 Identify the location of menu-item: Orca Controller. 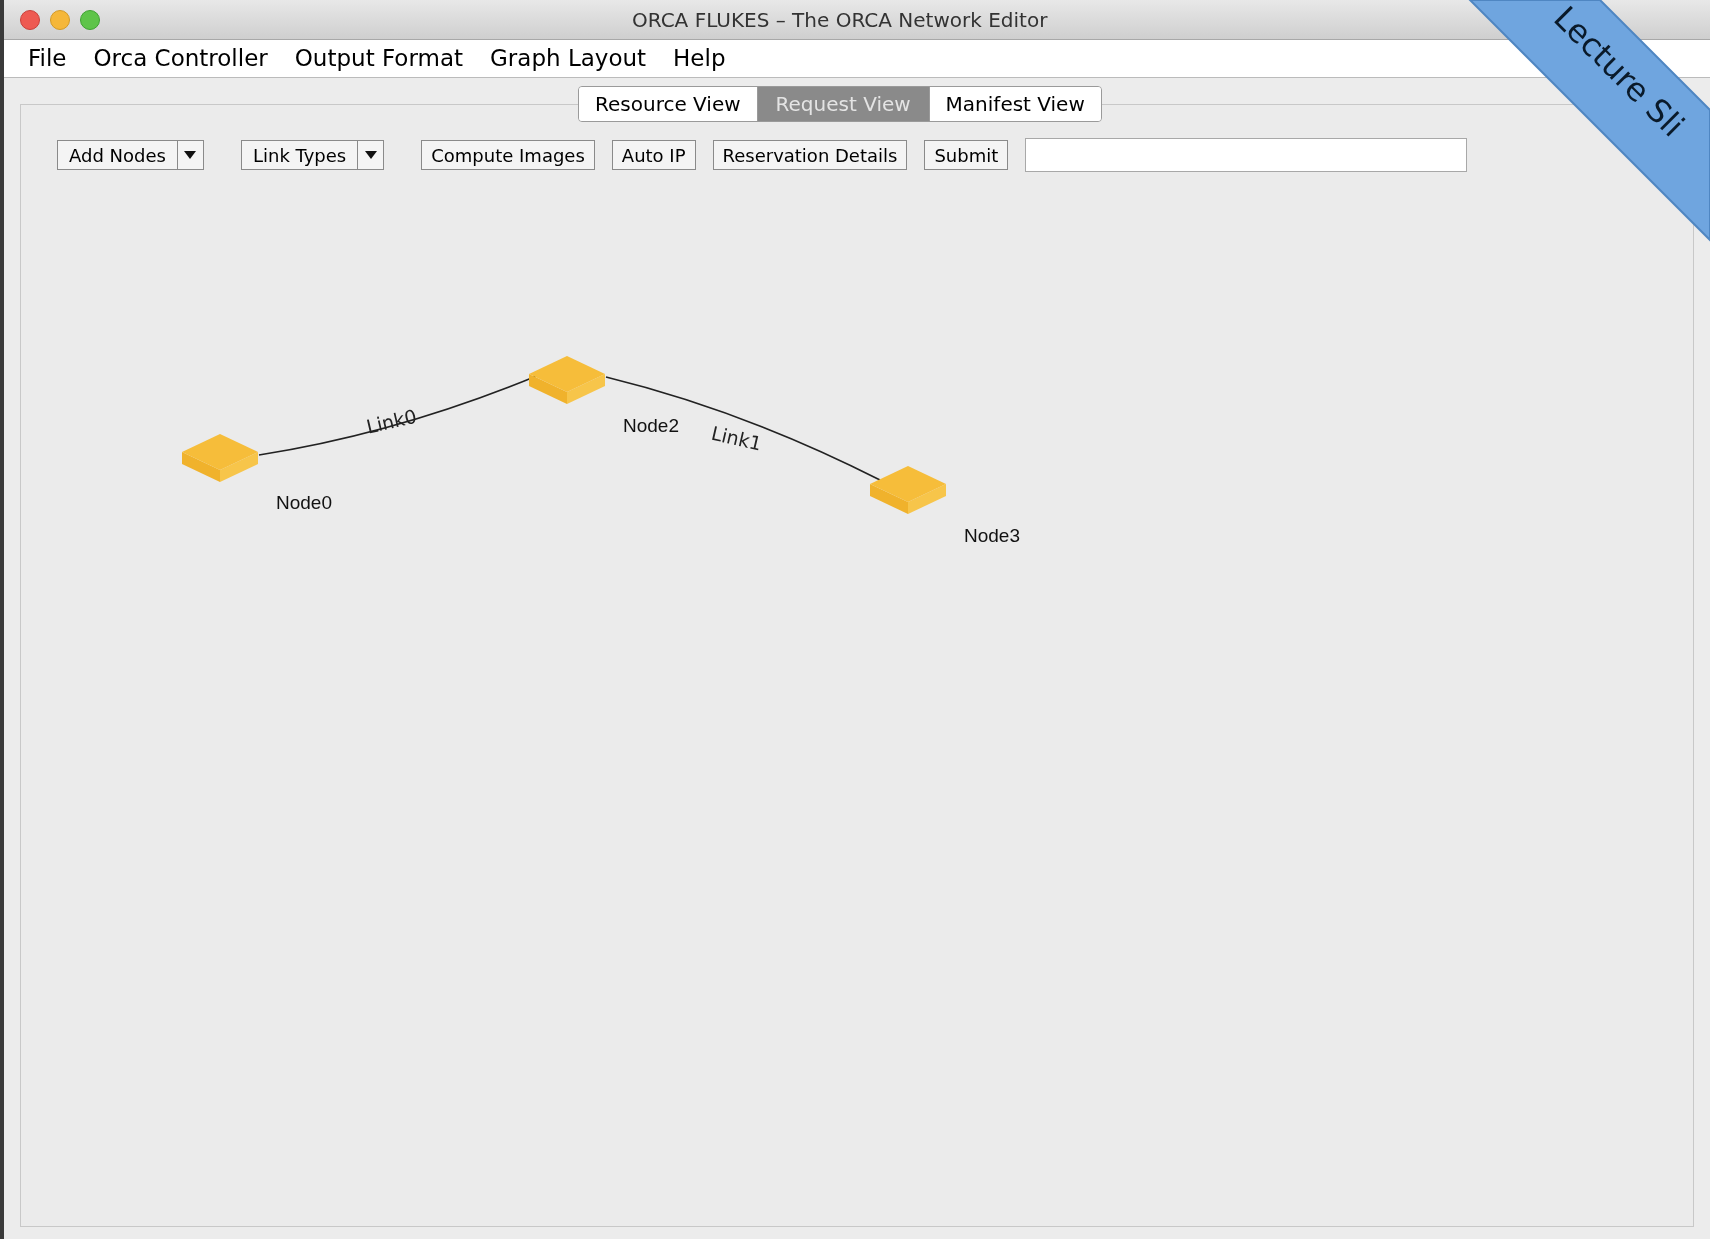
(180, 58).